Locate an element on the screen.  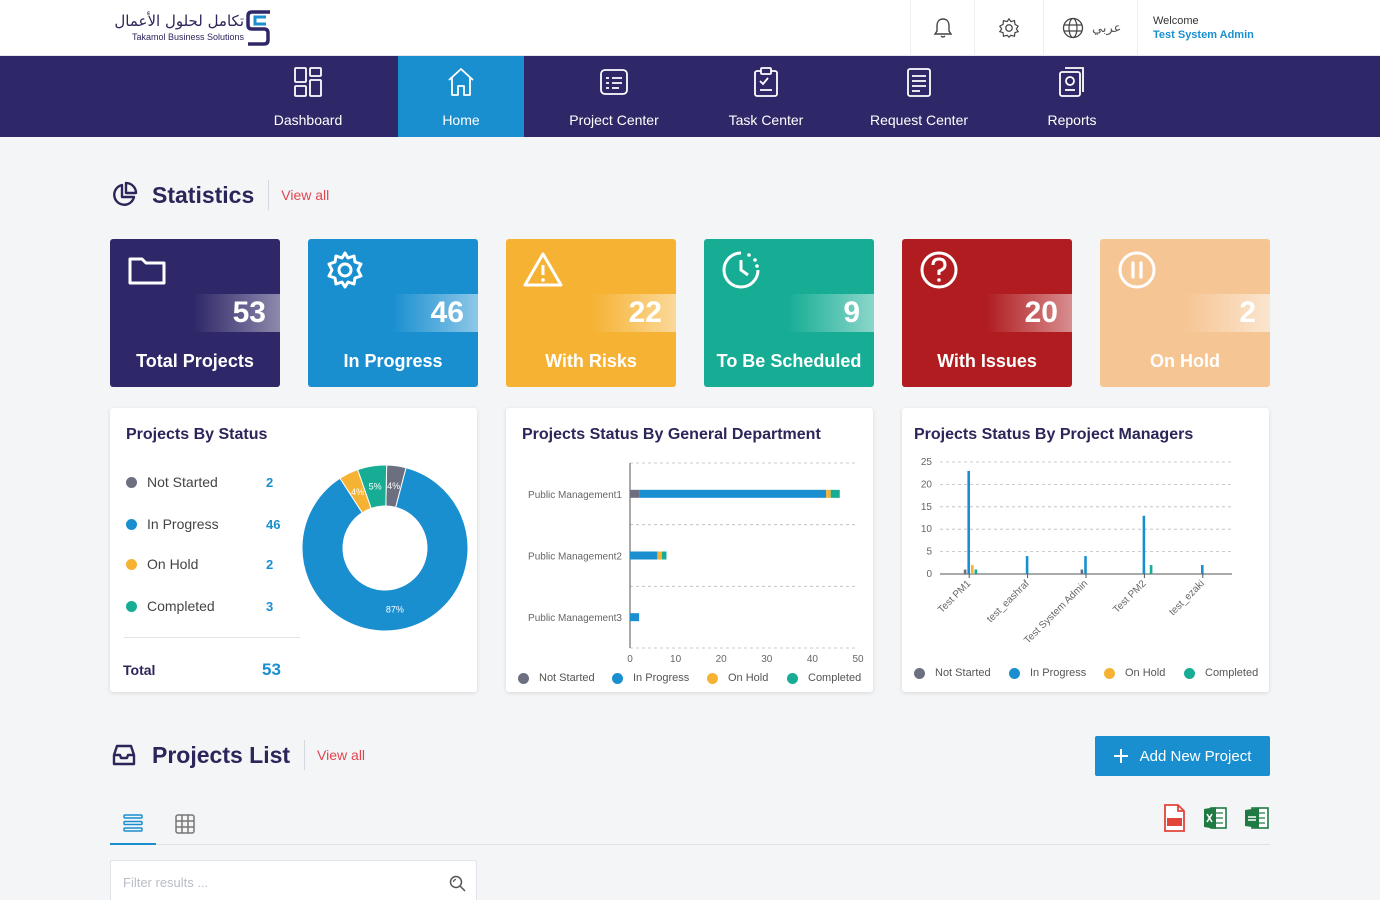
settings-button is located at coordinates (1008, 28).